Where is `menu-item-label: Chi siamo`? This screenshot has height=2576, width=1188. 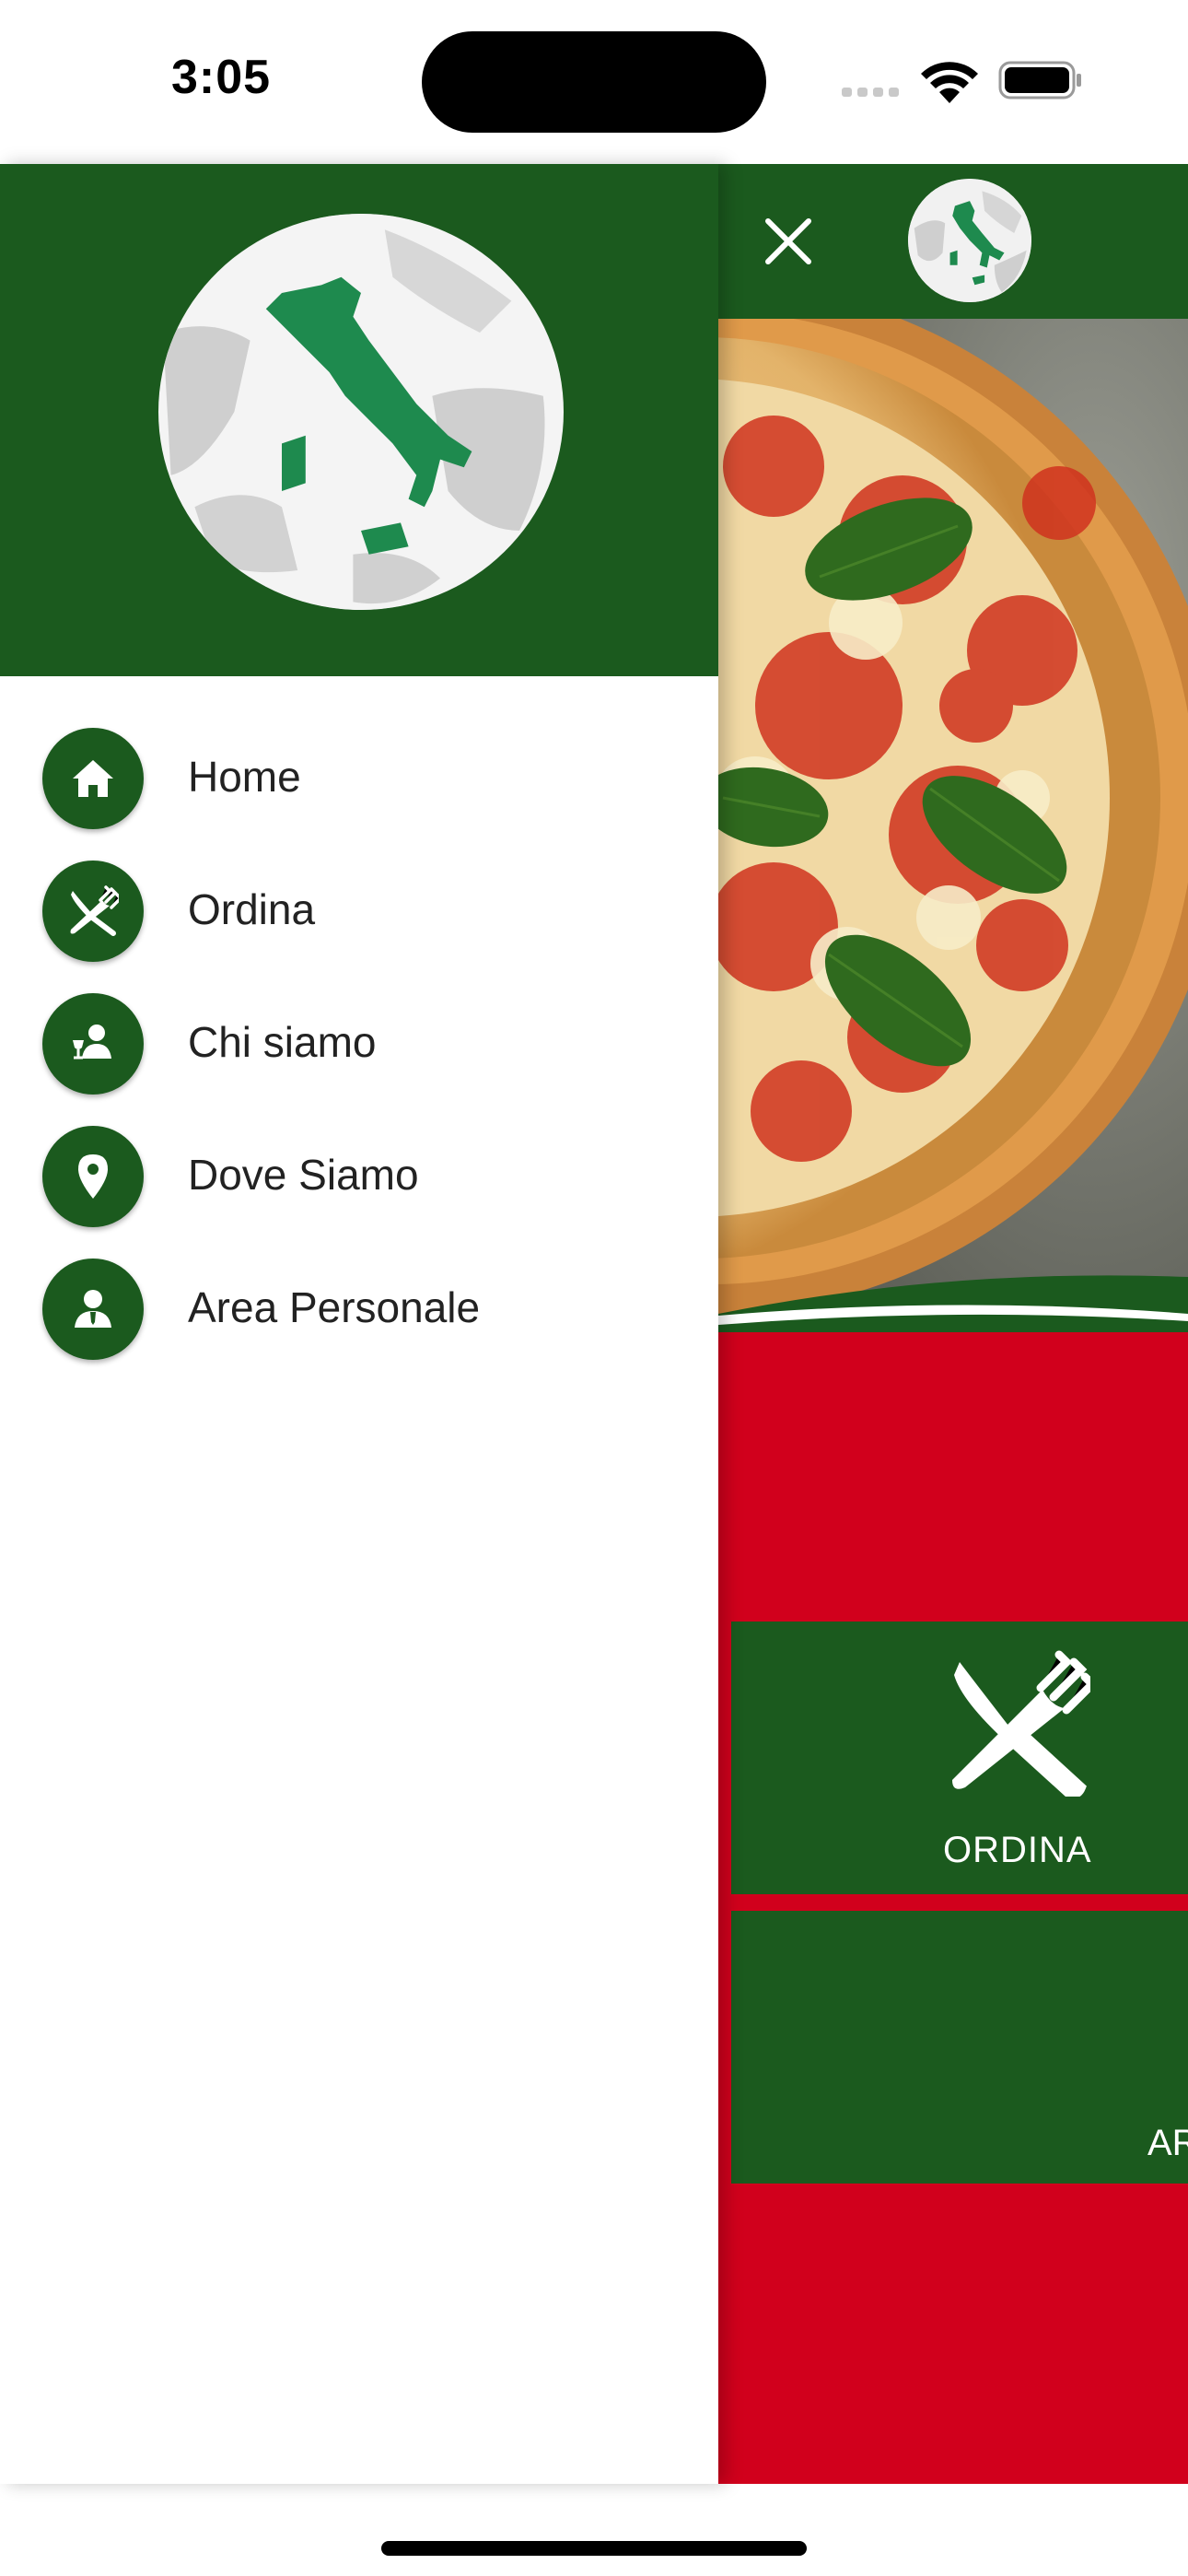
menu-item-label: Chi siamo is located at coordinates (282, 1042).